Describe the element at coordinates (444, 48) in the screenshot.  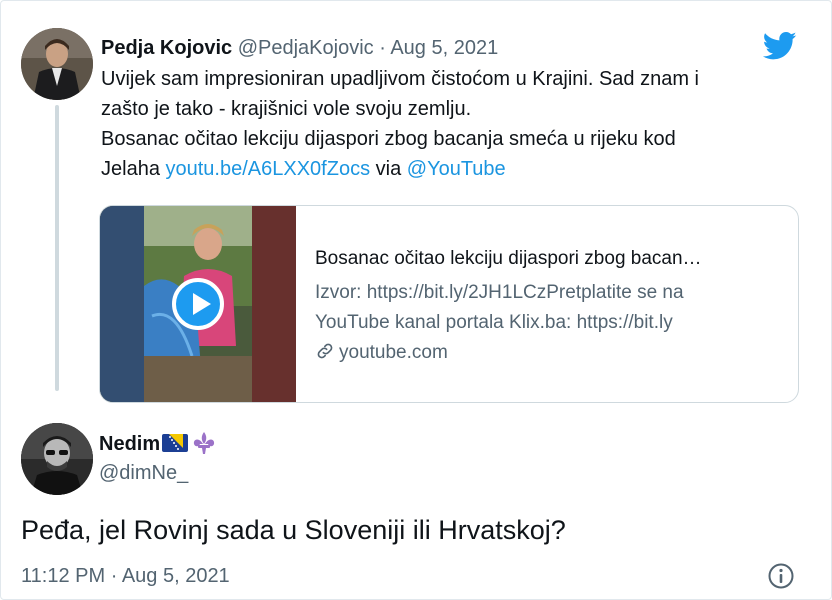
I see `tweet-date: Aug 5, 2021` at that location.